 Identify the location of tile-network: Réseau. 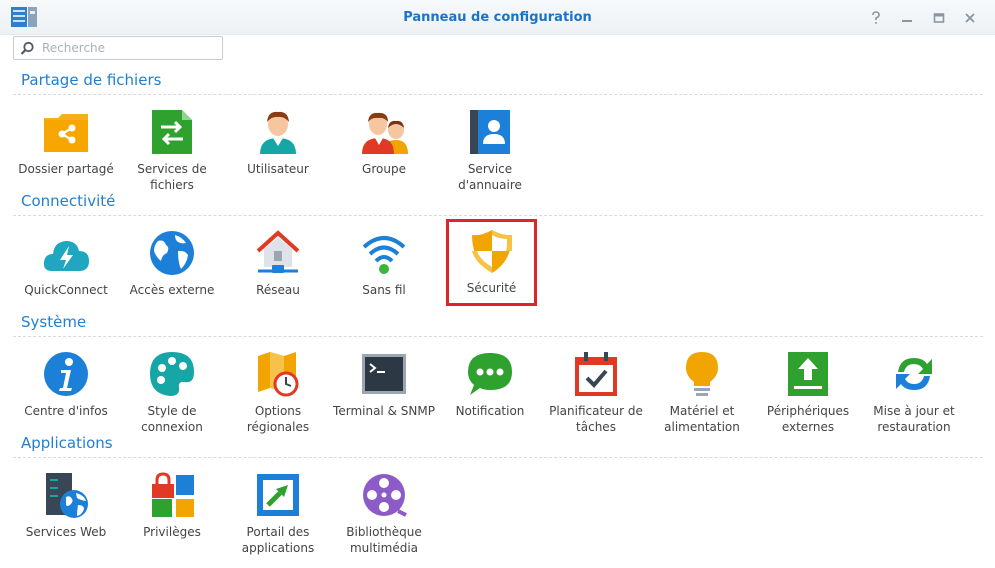
(278, 271).